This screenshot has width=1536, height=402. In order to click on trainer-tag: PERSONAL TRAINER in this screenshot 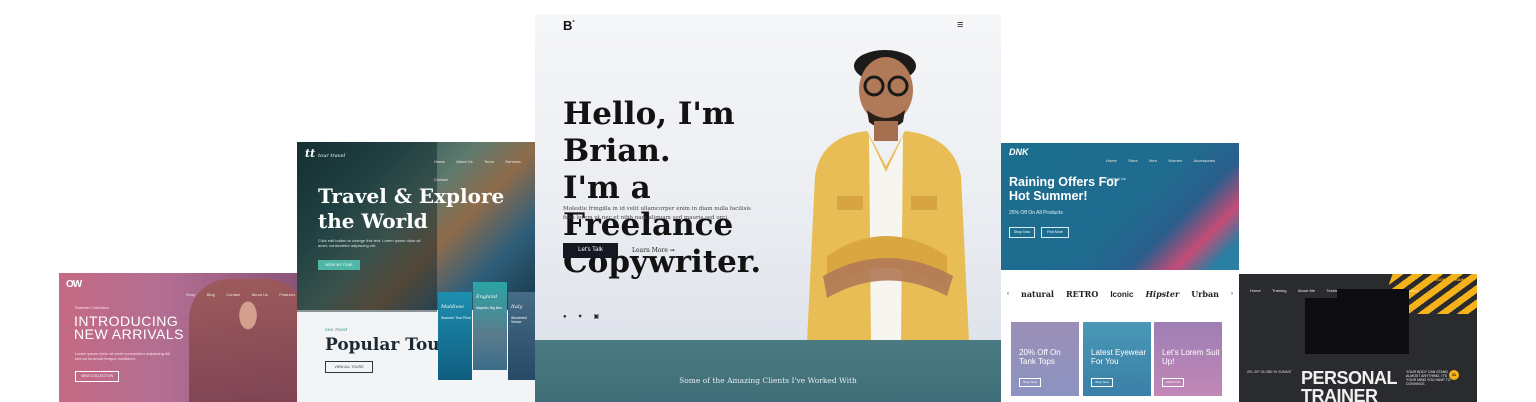, I will do `click(1450, 279)`.